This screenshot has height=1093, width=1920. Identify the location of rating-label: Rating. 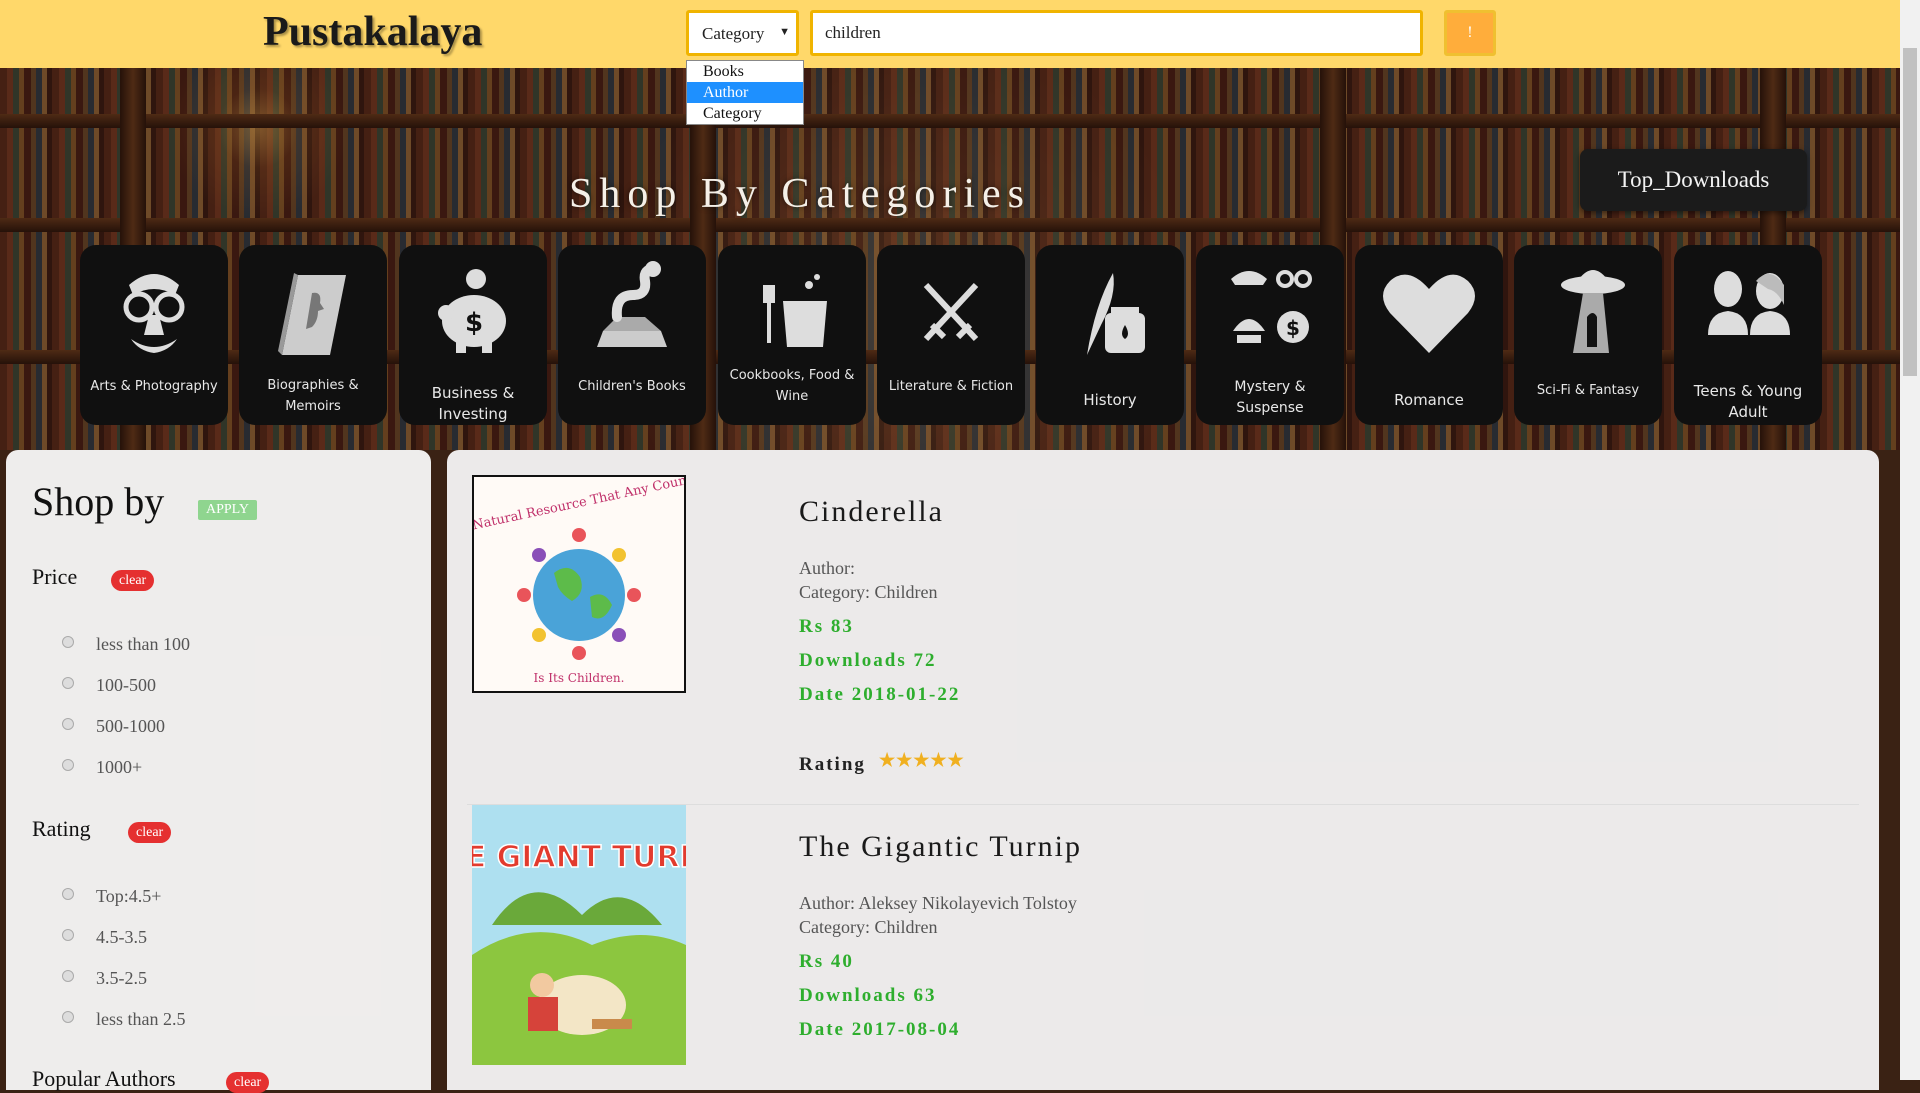
(832, 764).